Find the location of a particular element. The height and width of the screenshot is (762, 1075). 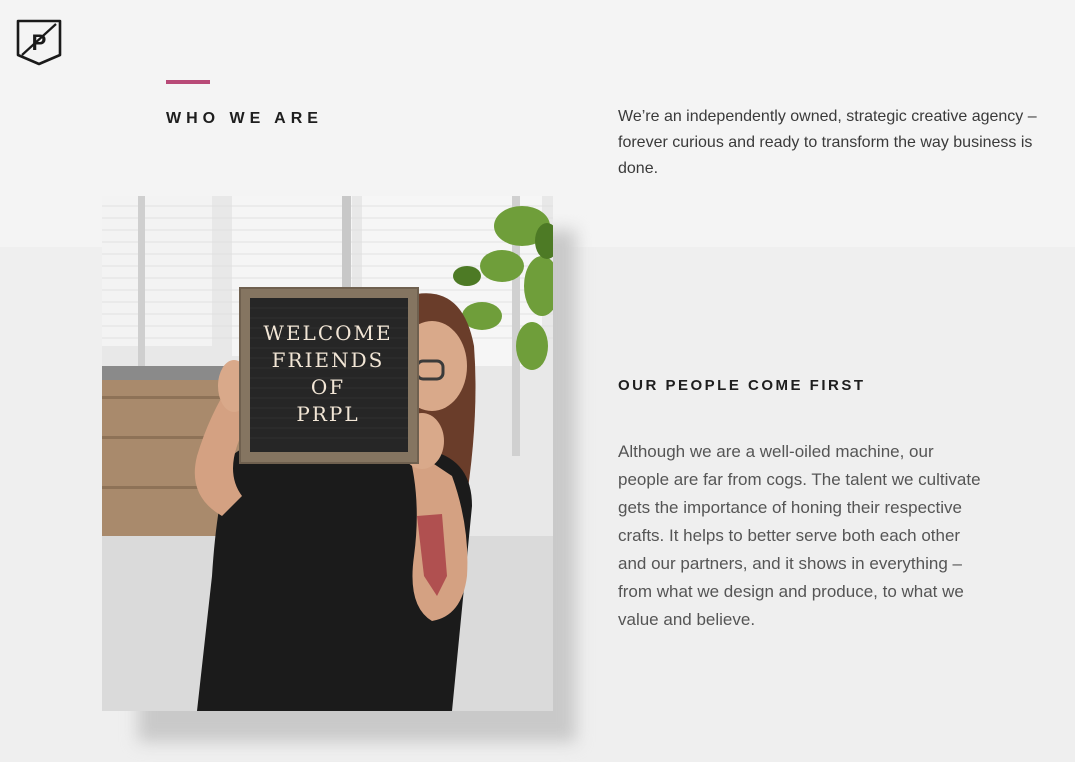

prpl-shield-logo-icon: P is located at coordinates (39, 42).